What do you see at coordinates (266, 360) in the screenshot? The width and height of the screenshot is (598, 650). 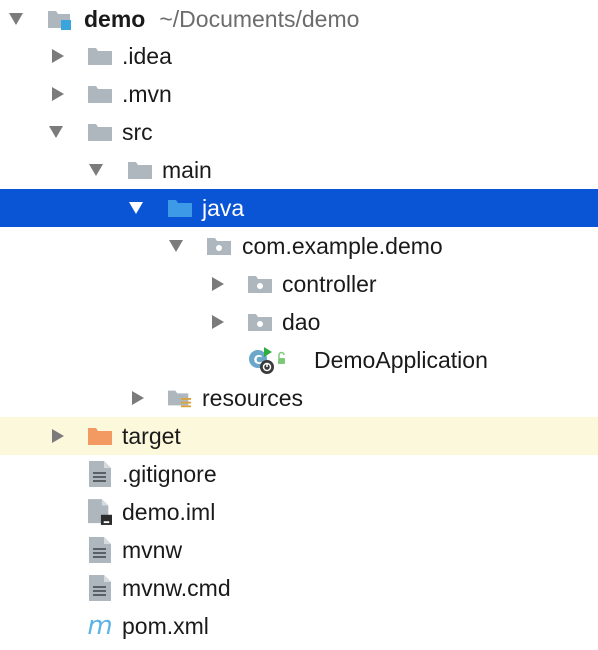 I see `spring-boot-class-icon: C` at bounding box center [266, 360].